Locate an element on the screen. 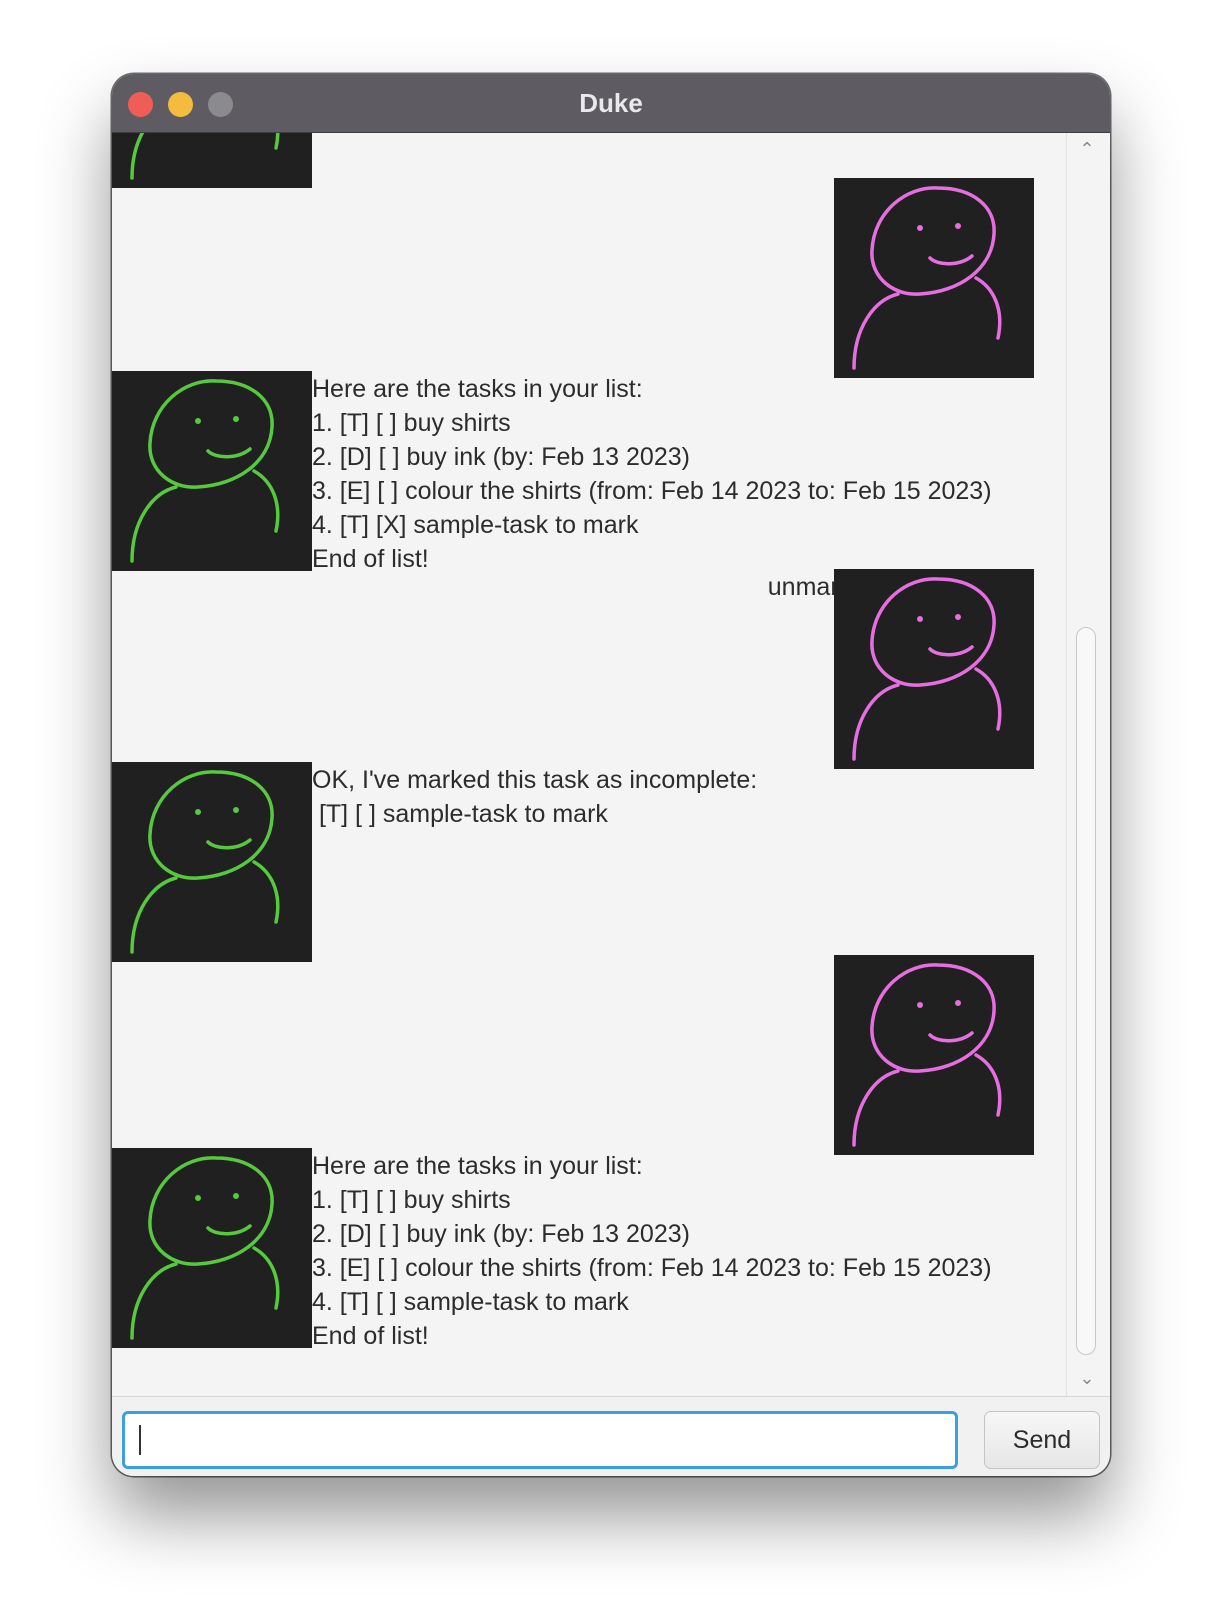  duke-message-line: OK, I've marked this task as incomplete: is located at coordinates (535, 780).